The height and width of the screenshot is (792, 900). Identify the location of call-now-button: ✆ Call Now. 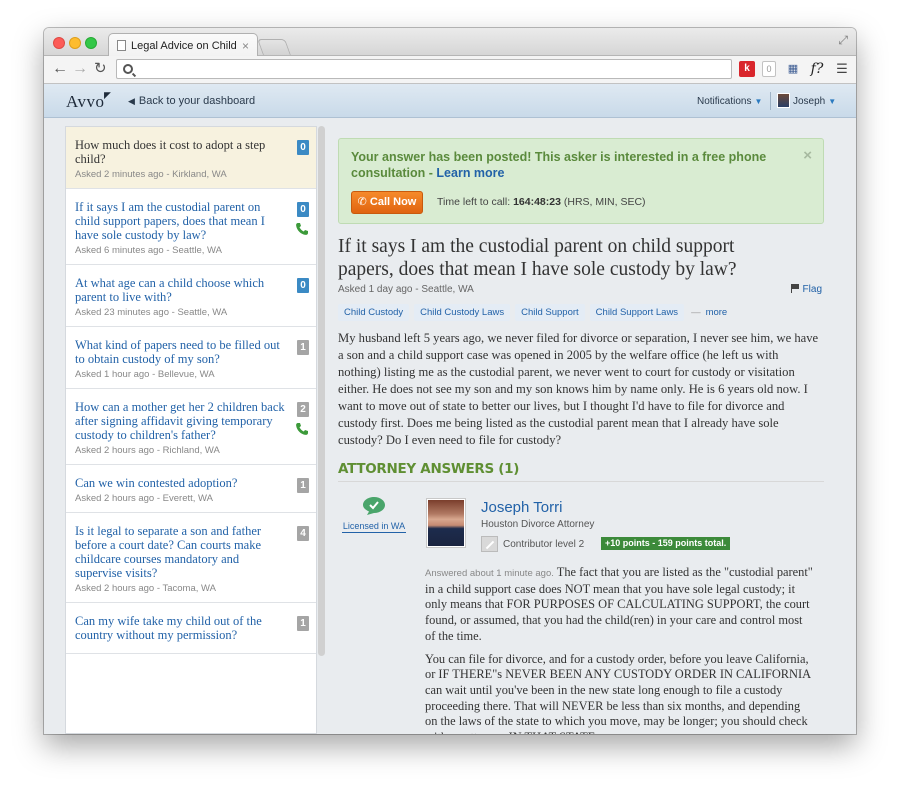
(387, 202).